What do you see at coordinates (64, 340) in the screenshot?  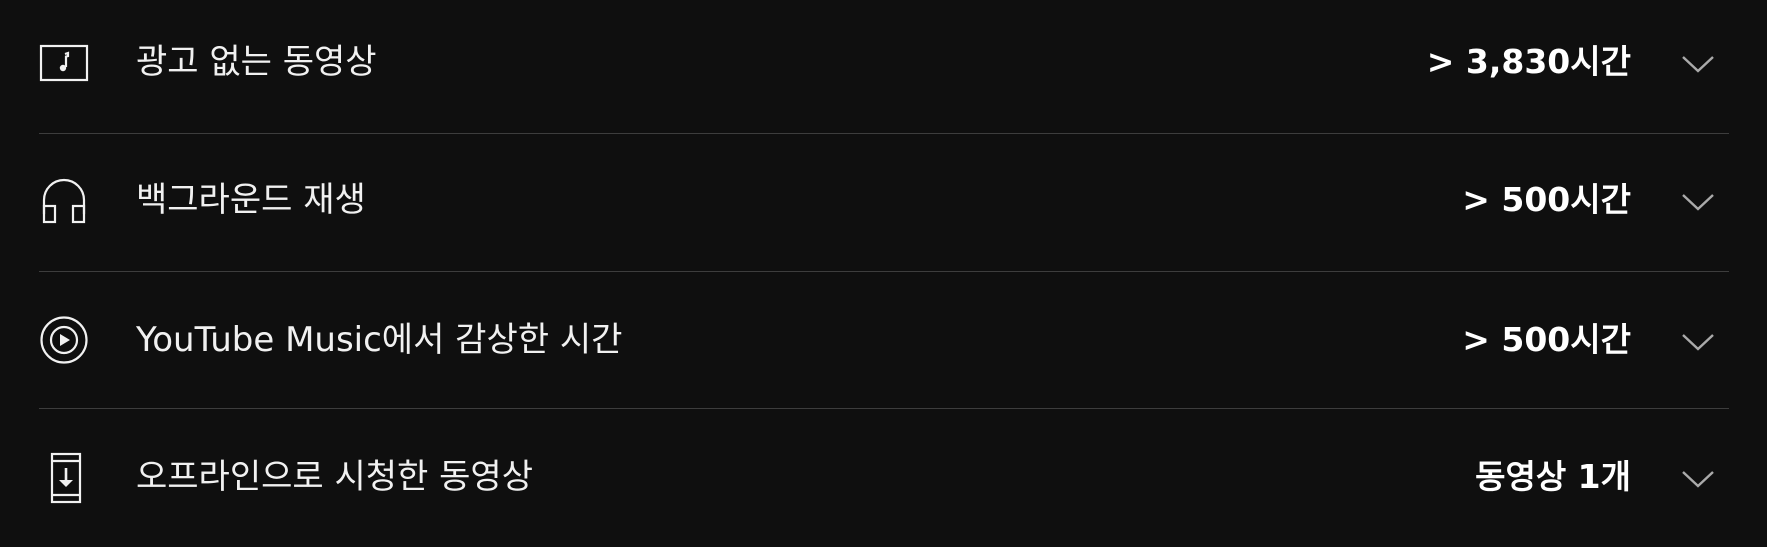 I see `play-circle-icon` at bounding box center [64, 340].